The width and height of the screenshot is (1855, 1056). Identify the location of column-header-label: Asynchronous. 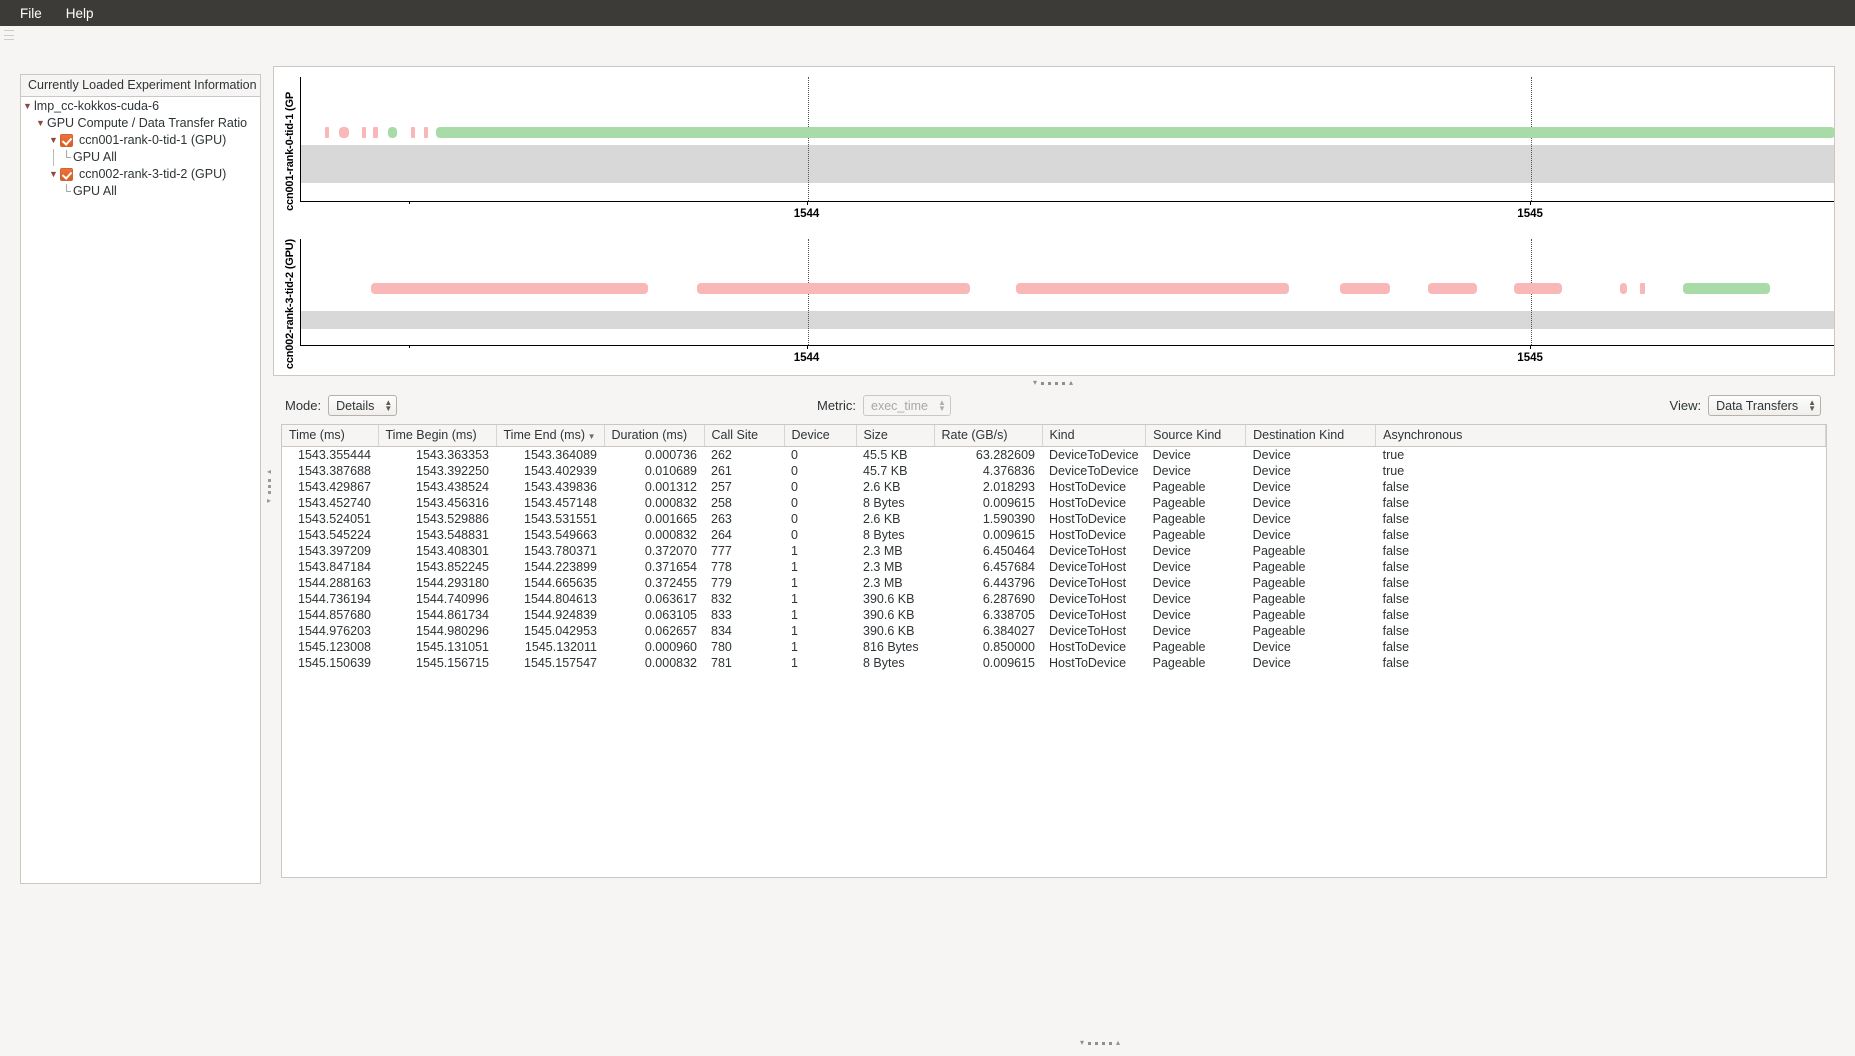
(1423, 435).